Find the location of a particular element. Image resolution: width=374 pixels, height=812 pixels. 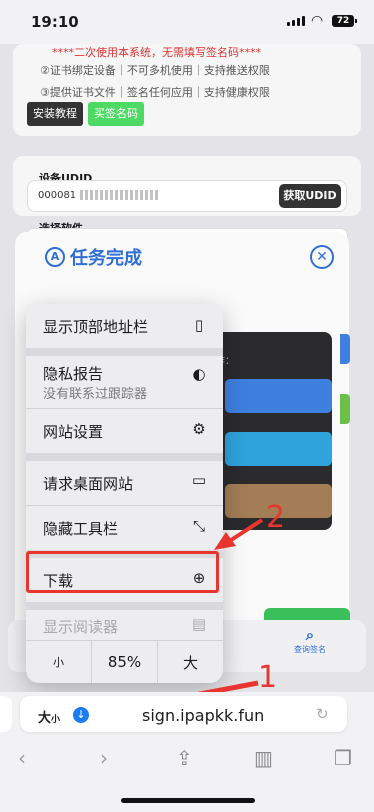

forward-icon: › is located at coordinates (104, 758).